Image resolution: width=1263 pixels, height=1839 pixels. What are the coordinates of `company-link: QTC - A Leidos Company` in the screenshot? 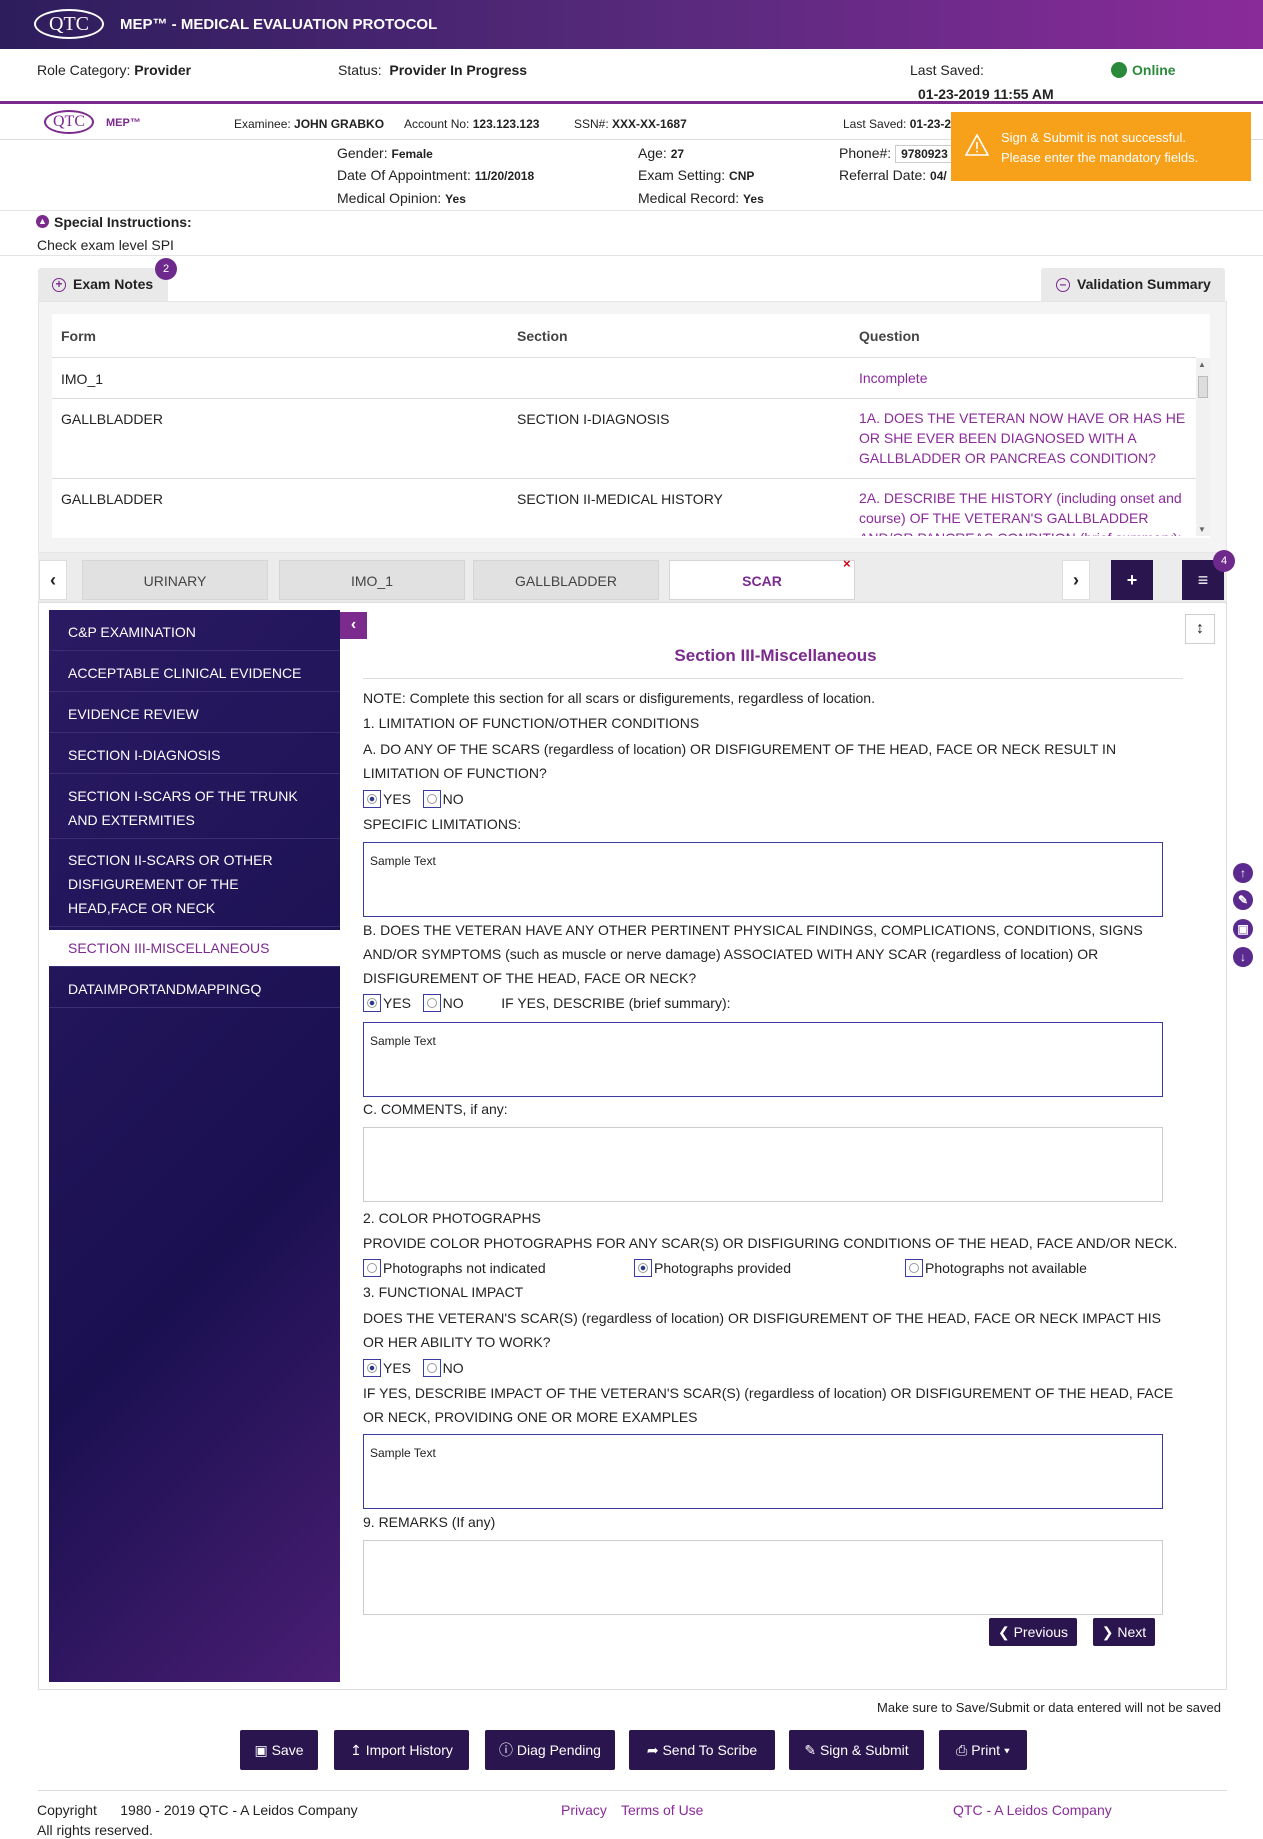 It's located at (1032, 1810).